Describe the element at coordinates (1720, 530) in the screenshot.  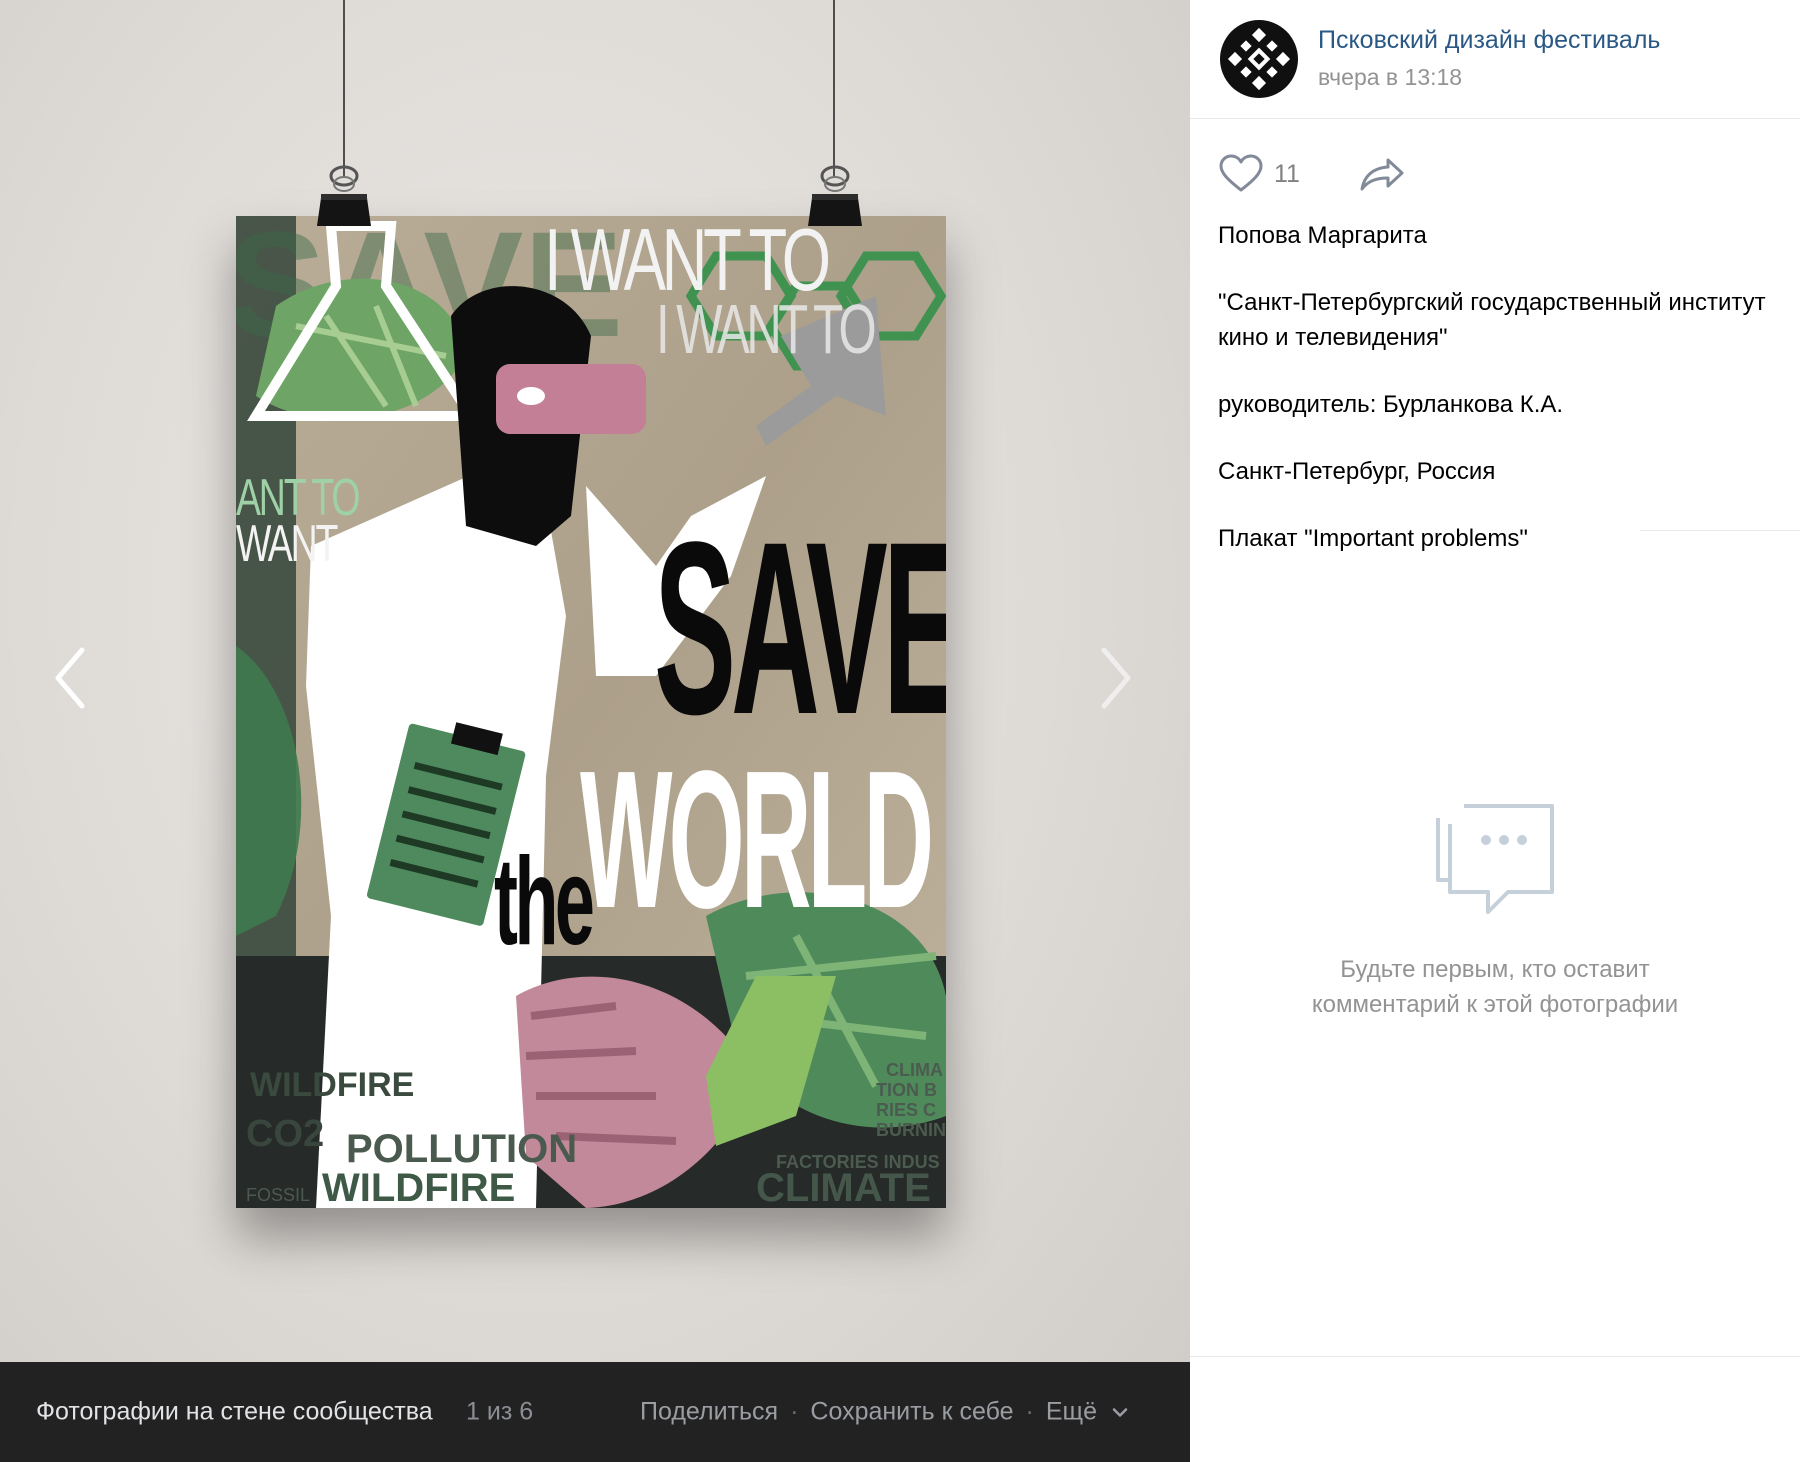
I see `description-divider` at that location.